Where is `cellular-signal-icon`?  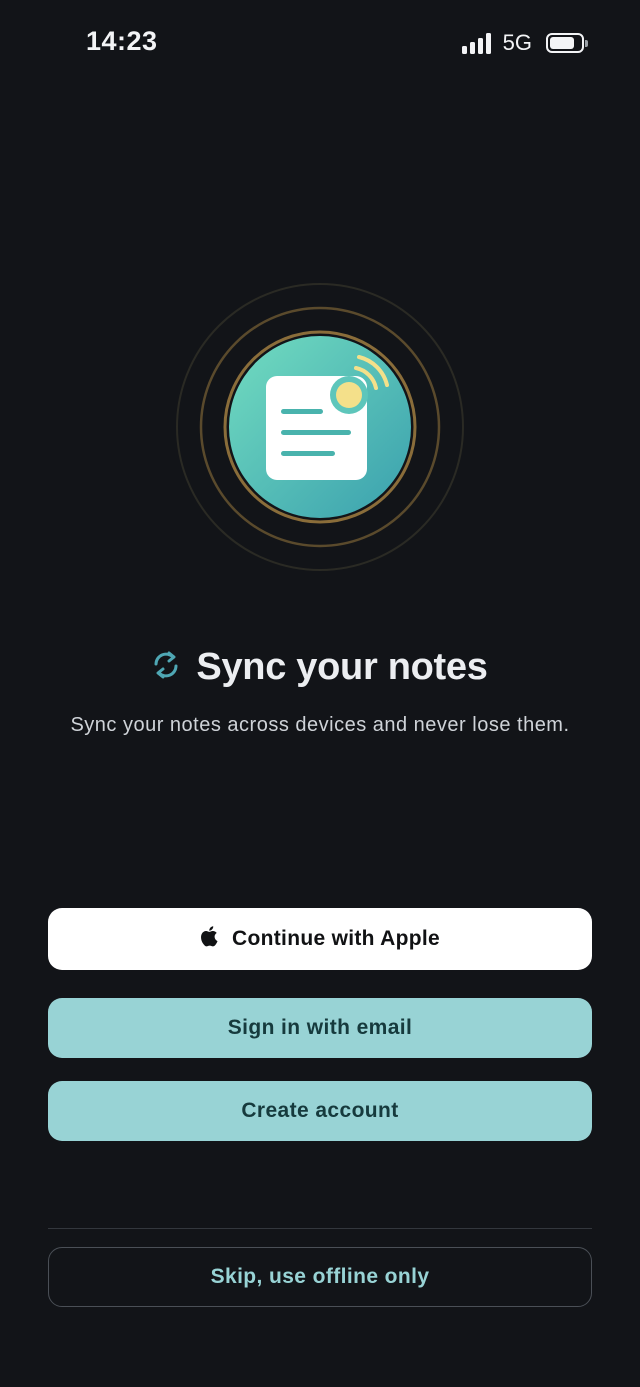
cellular-signal-icon is located at coordinates (476, 43).